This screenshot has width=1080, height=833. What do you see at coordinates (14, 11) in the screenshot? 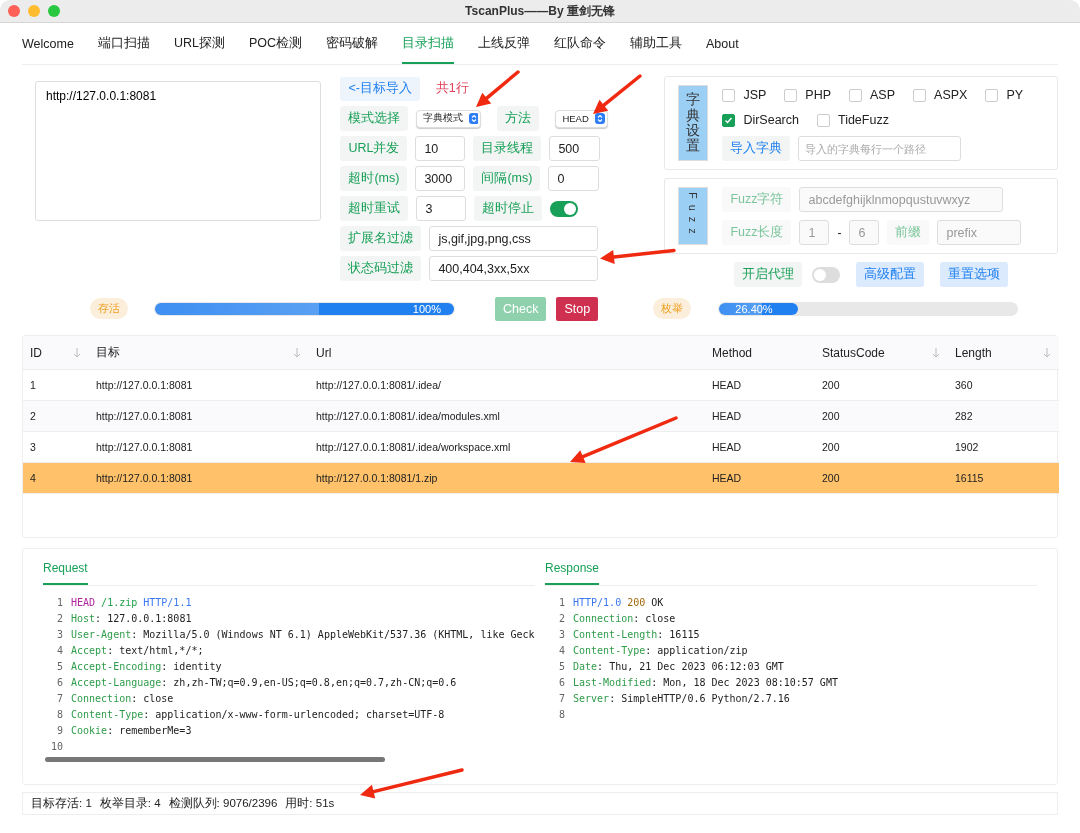
I see `close-icon` at bounding box center [14, 11].